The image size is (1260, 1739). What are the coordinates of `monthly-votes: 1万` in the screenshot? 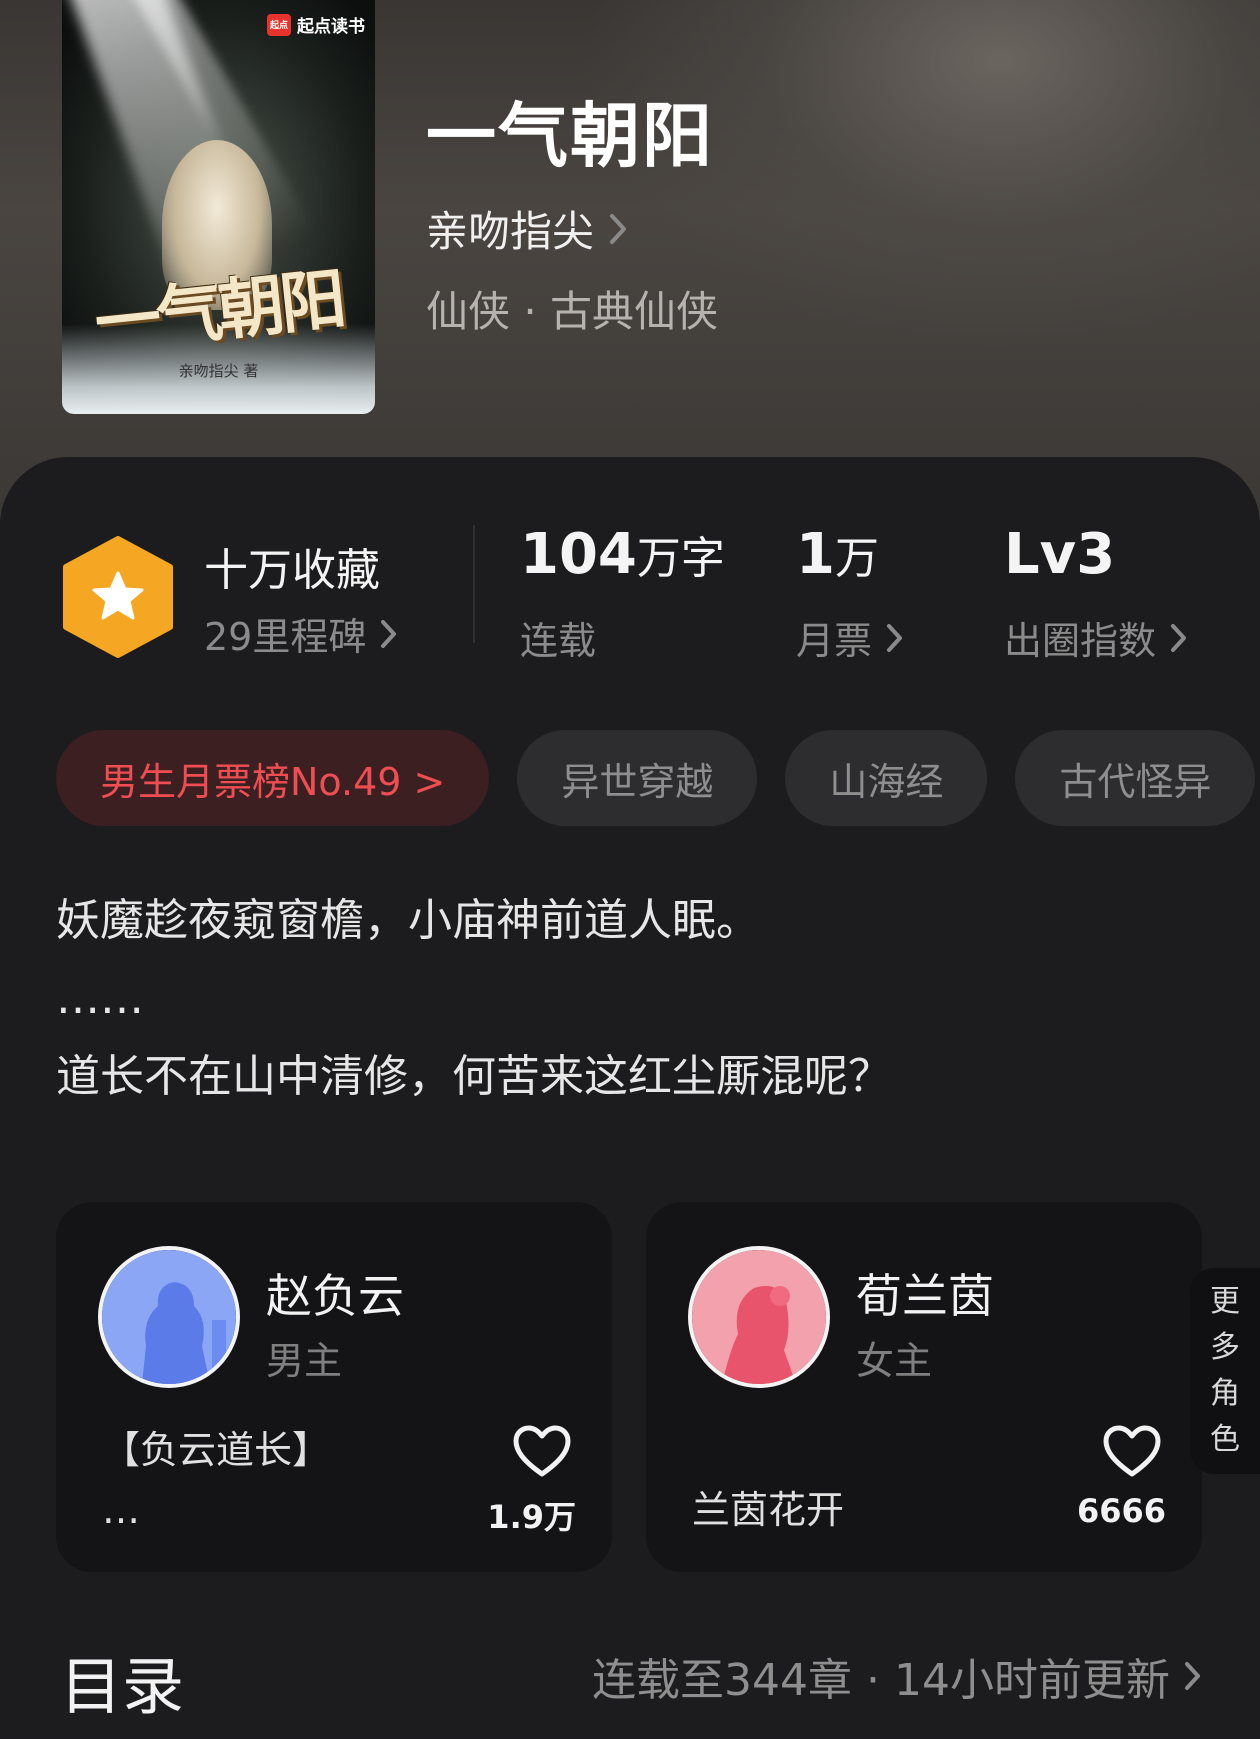 It's located at (837, 554).